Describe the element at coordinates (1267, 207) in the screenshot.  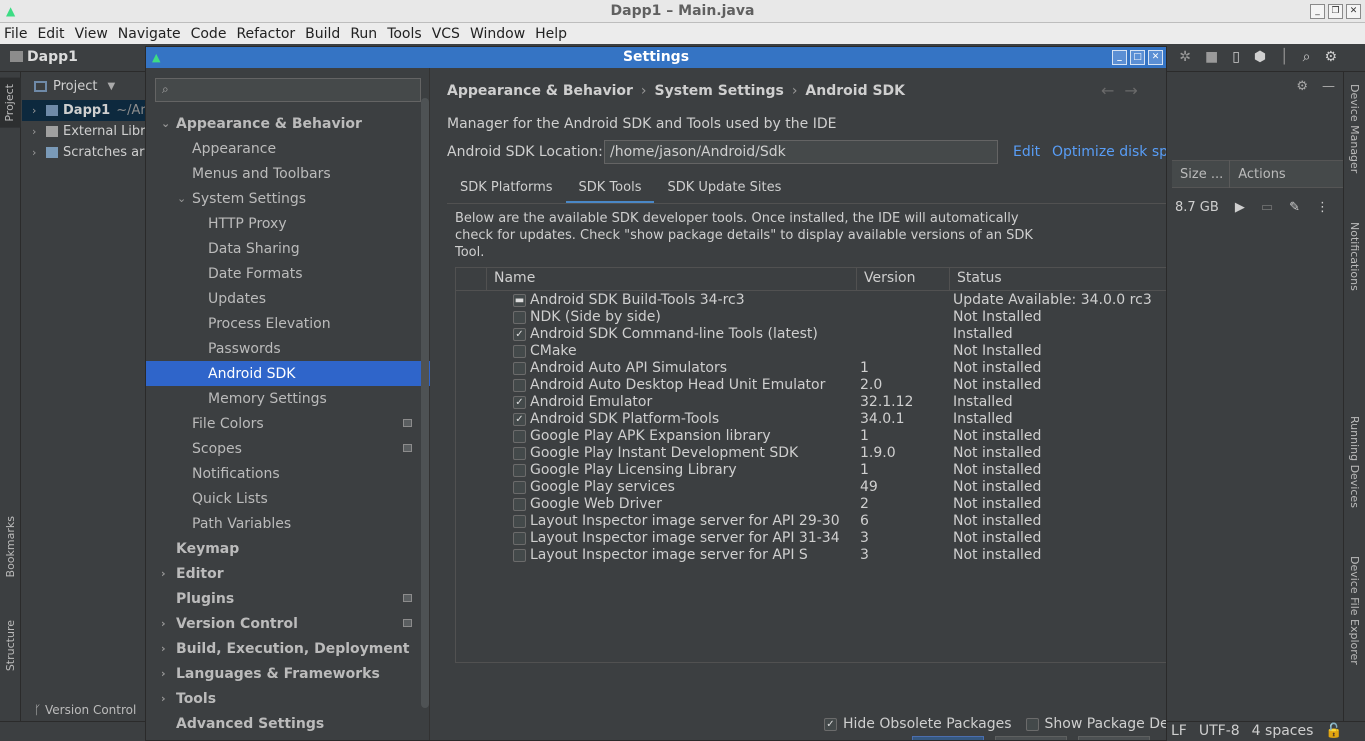
I see `folder-icon: ▭` at that location.